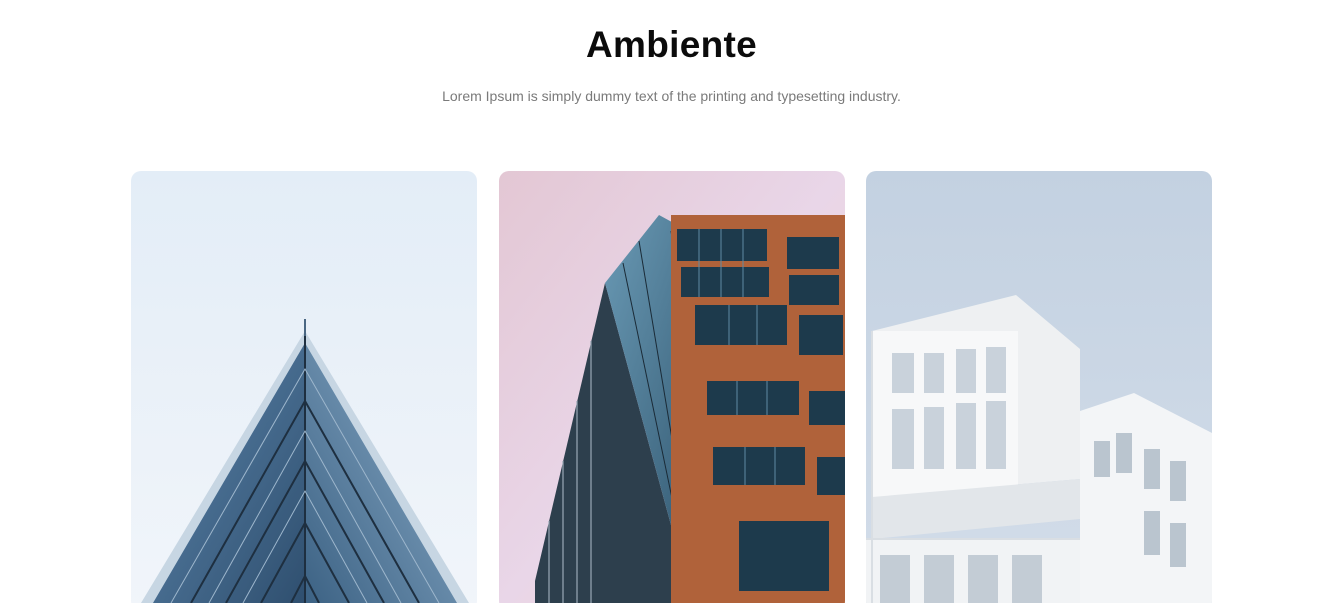  I want to click on section-title: Ambiente, so click(671, 44).